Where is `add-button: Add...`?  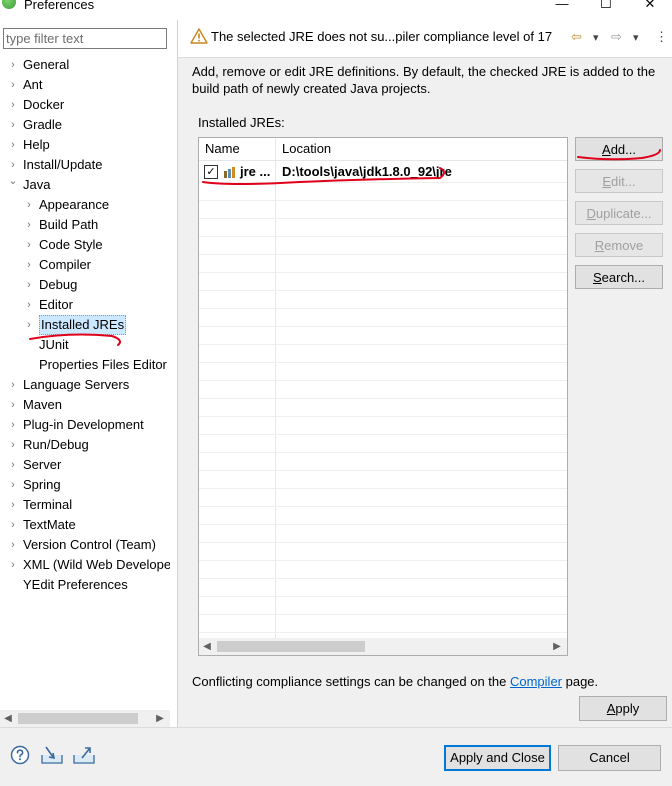 add-button: Add... is located at coordinates (619, 149).